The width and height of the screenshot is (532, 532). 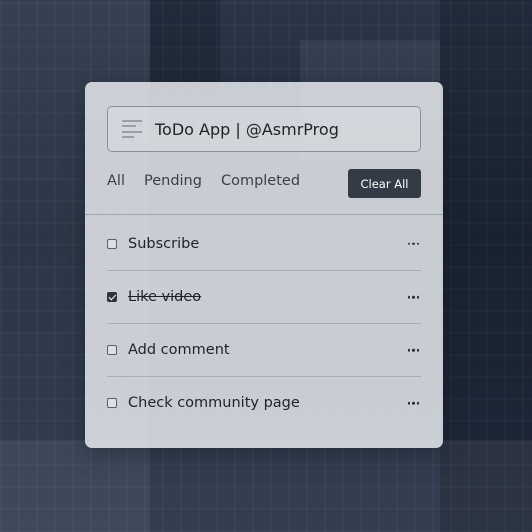 What do you see at coordinates (264, 214) in the screenshot?
I see `divider` at bounding box center [264, 214].